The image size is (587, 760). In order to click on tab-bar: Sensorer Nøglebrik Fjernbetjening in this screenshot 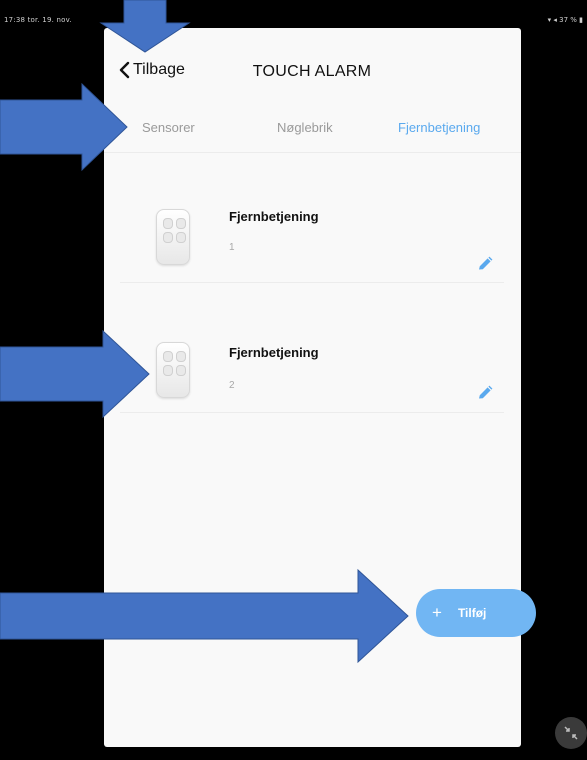, I will do `click(312, 134)`.